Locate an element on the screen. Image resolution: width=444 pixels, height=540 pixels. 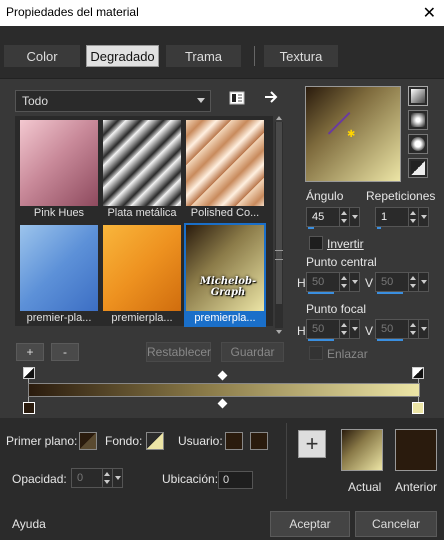
location-field: 0 is located at coordinates (235, 480).